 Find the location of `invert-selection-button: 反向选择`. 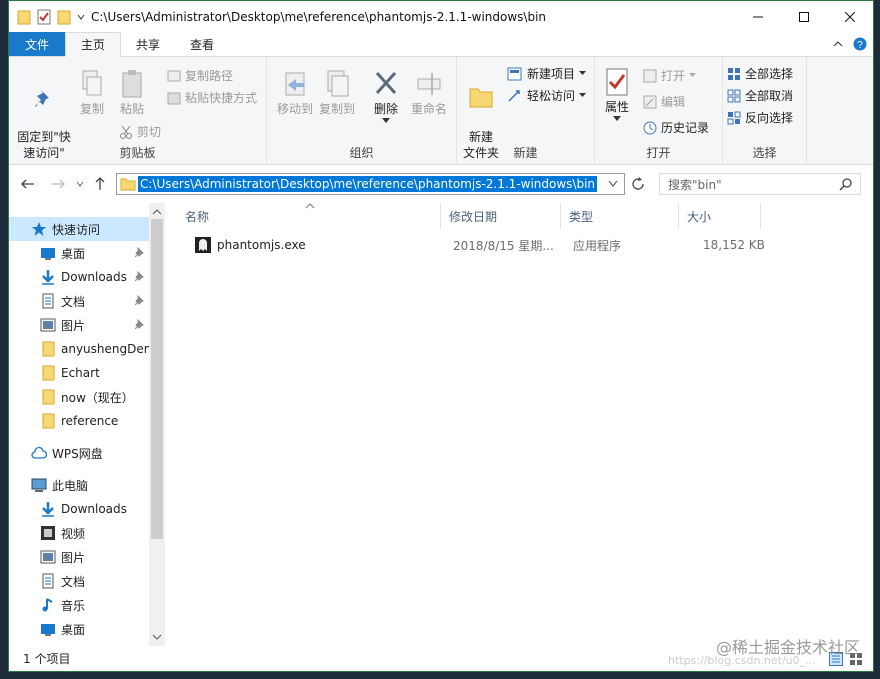

invert-selection-button: 反向选择 is located at coordinates (760, 117).